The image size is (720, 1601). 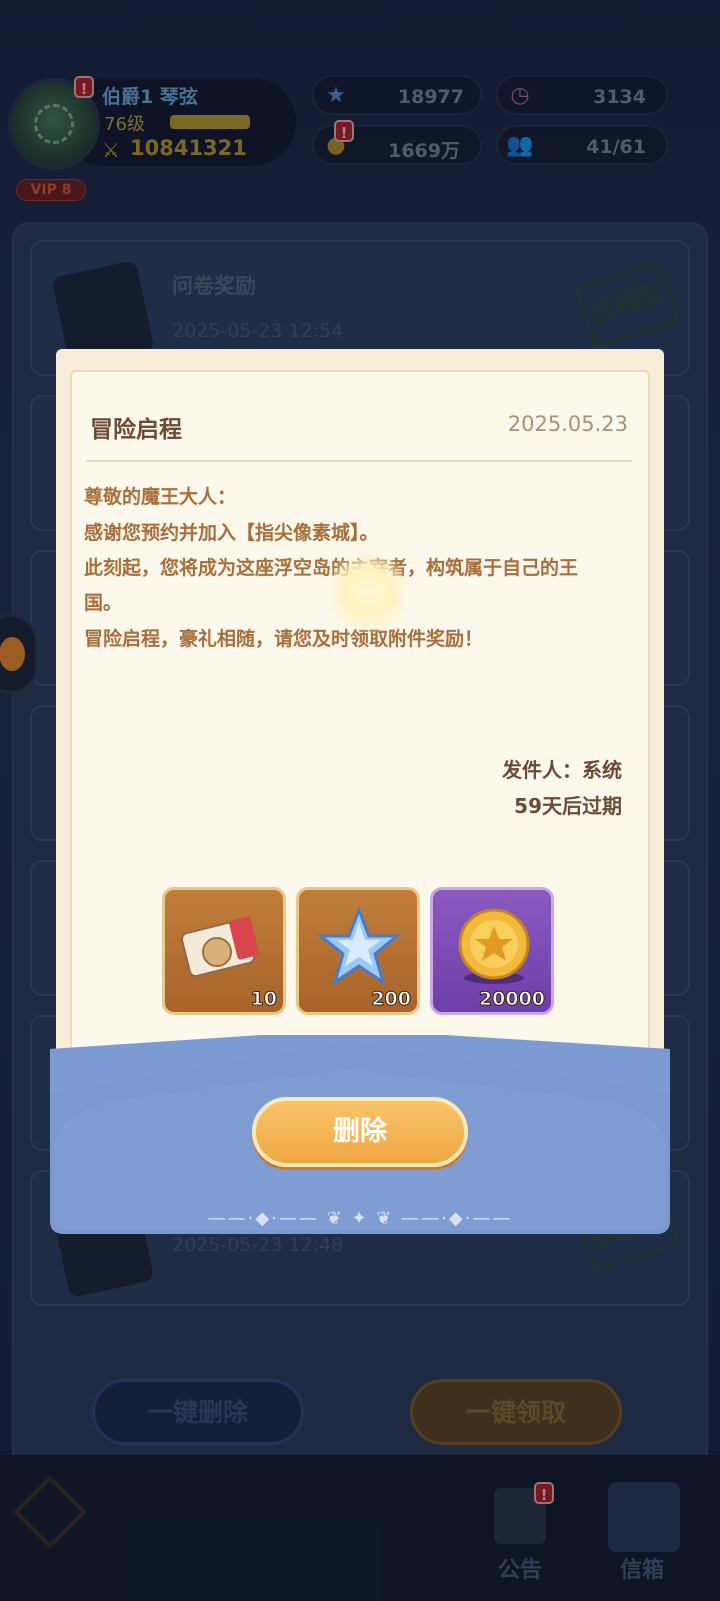 What do you see at coordinates (360, 1218) in the screenshot?
I see `envelope-ornament: ——·◆·—— ❦ ✦ ❦ ——·◆·——` at bounding box center [360, 1218].